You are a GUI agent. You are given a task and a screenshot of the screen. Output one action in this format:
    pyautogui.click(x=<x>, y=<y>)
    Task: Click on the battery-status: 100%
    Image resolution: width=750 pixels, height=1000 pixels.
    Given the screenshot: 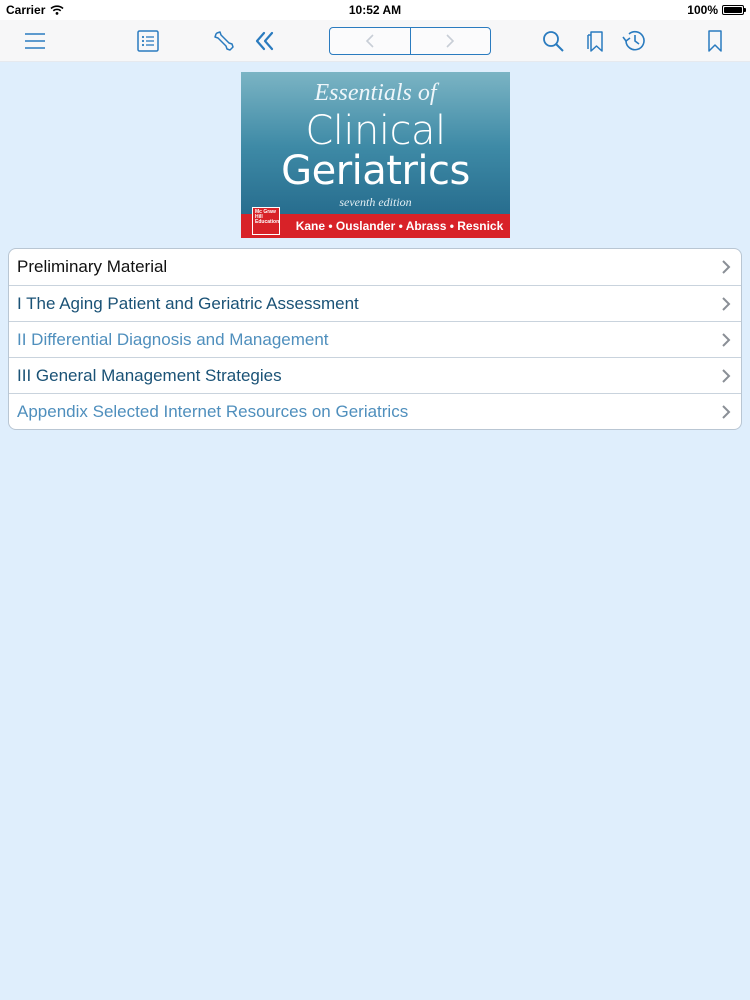 What is the action you would take?
    pyautogui.click(x=716, y=10)
    